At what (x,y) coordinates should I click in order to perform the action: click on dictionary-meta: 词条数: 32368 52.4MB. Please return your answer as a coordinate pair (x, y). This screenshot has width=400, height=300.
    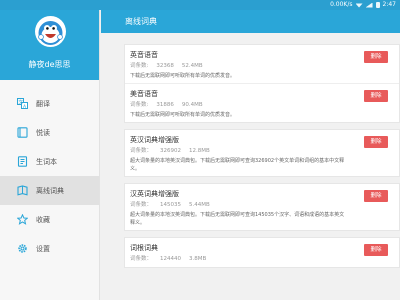
    Looking at the image, I should click on (262, 66).